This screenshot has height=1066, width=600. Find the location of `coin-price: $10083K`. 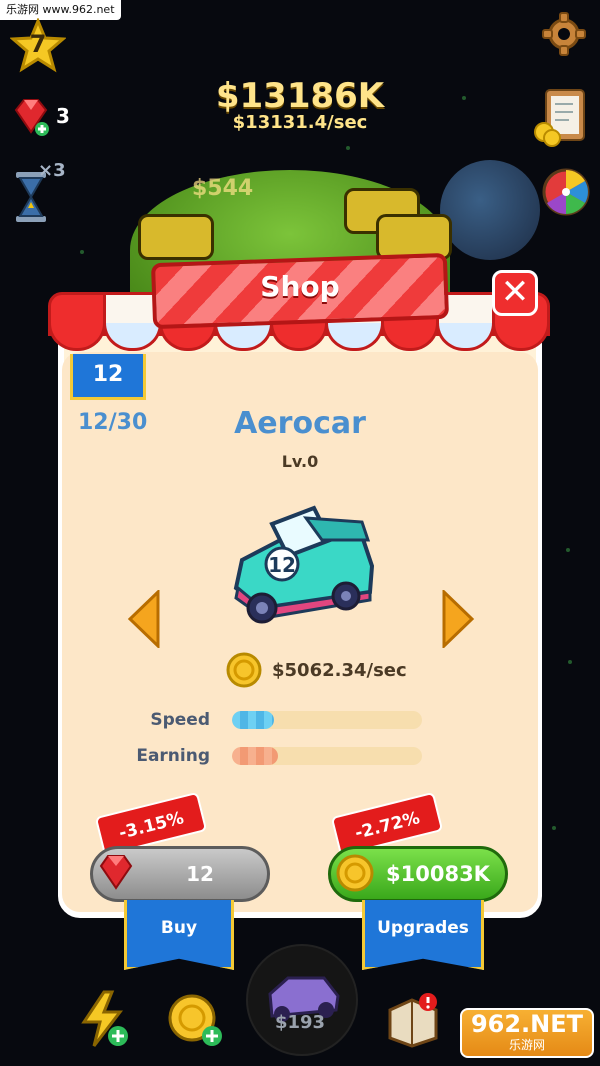

coin-price: $10083K is located at coordinates (438, 874).